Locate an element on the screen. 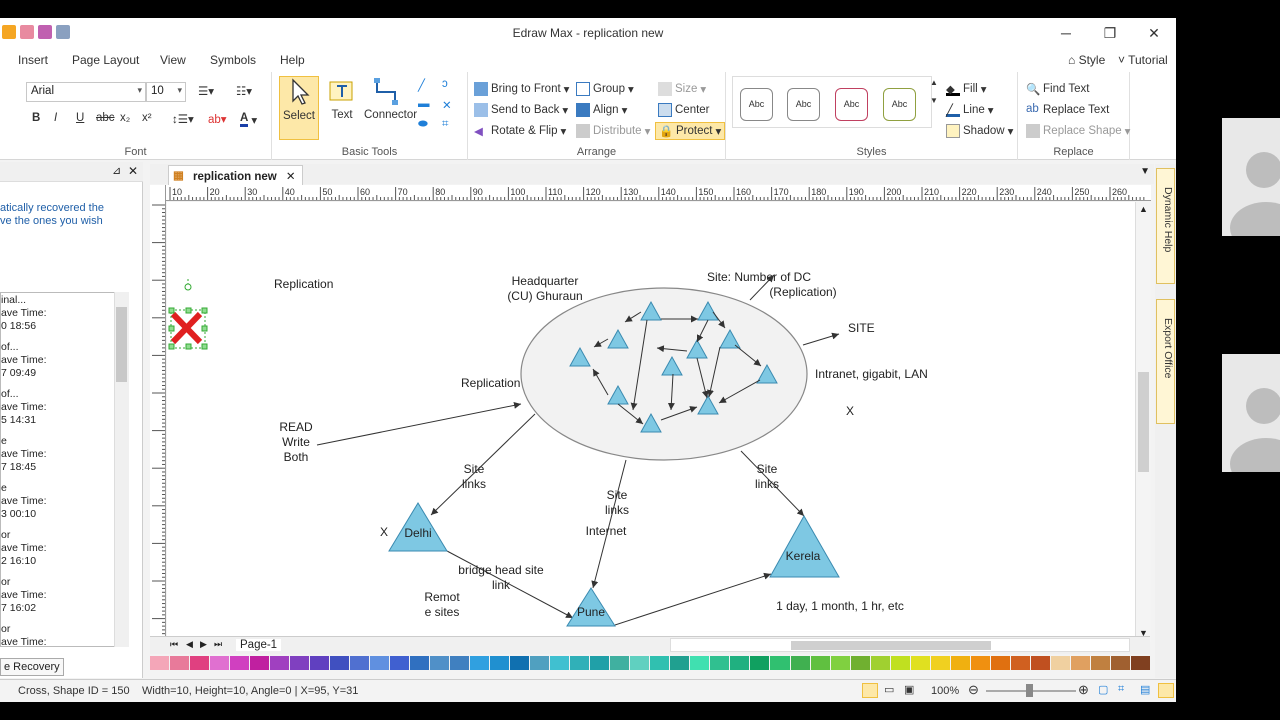 This screenshot has width=1280, height=720. both-label: Both is located at coordinates (296, 457).